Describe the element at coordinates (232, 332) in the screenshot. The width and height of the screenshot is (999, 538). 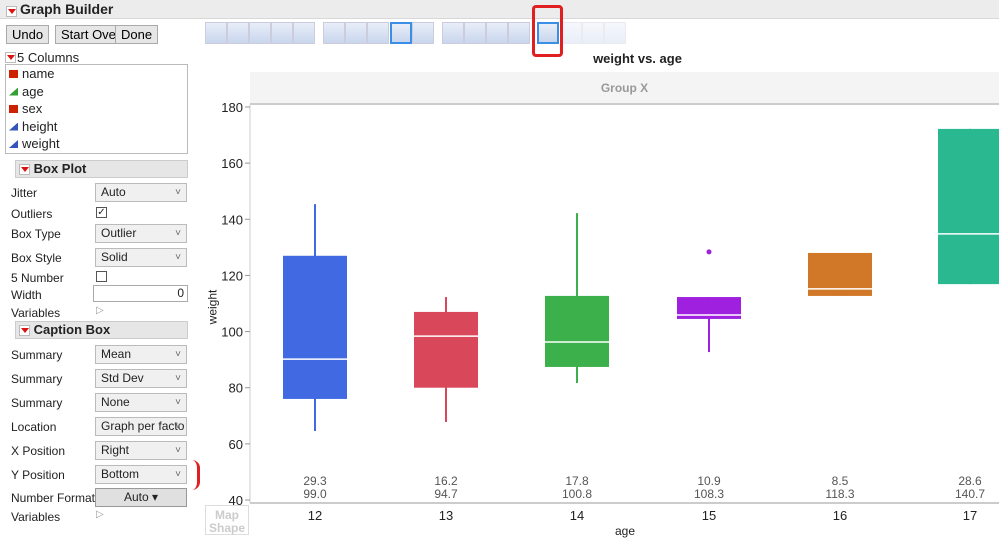
I see `y-tick-label: 100` at that location.